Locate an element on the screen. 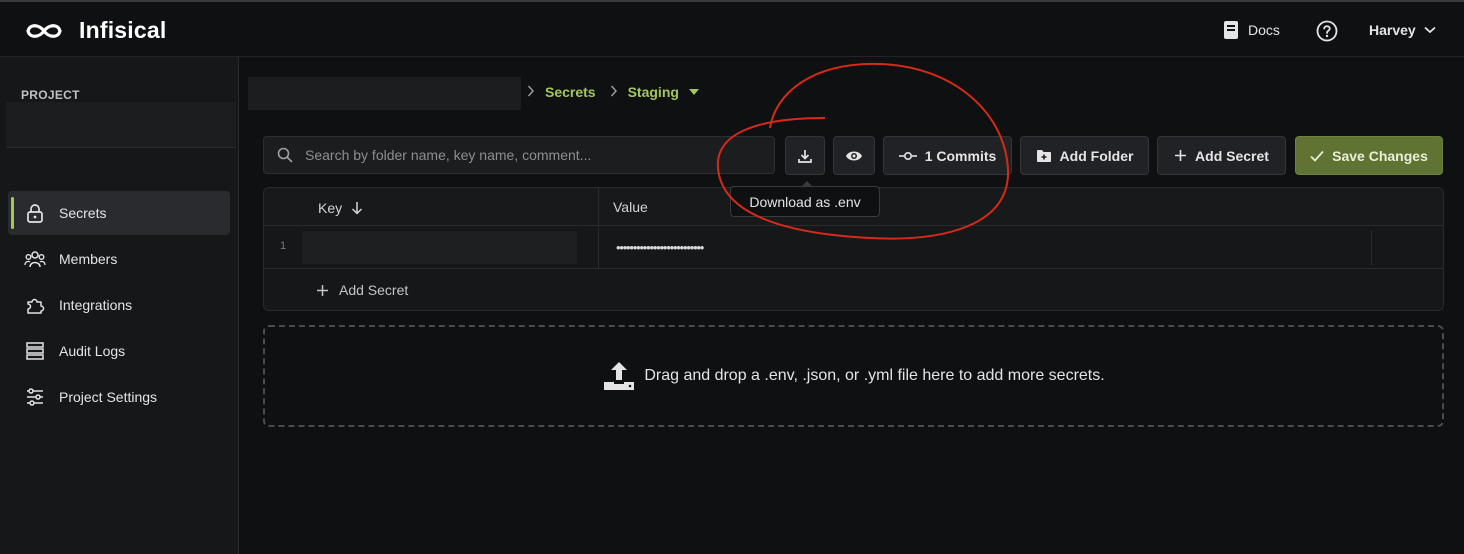  row-number: 1 is located at coordinates (283, 246).